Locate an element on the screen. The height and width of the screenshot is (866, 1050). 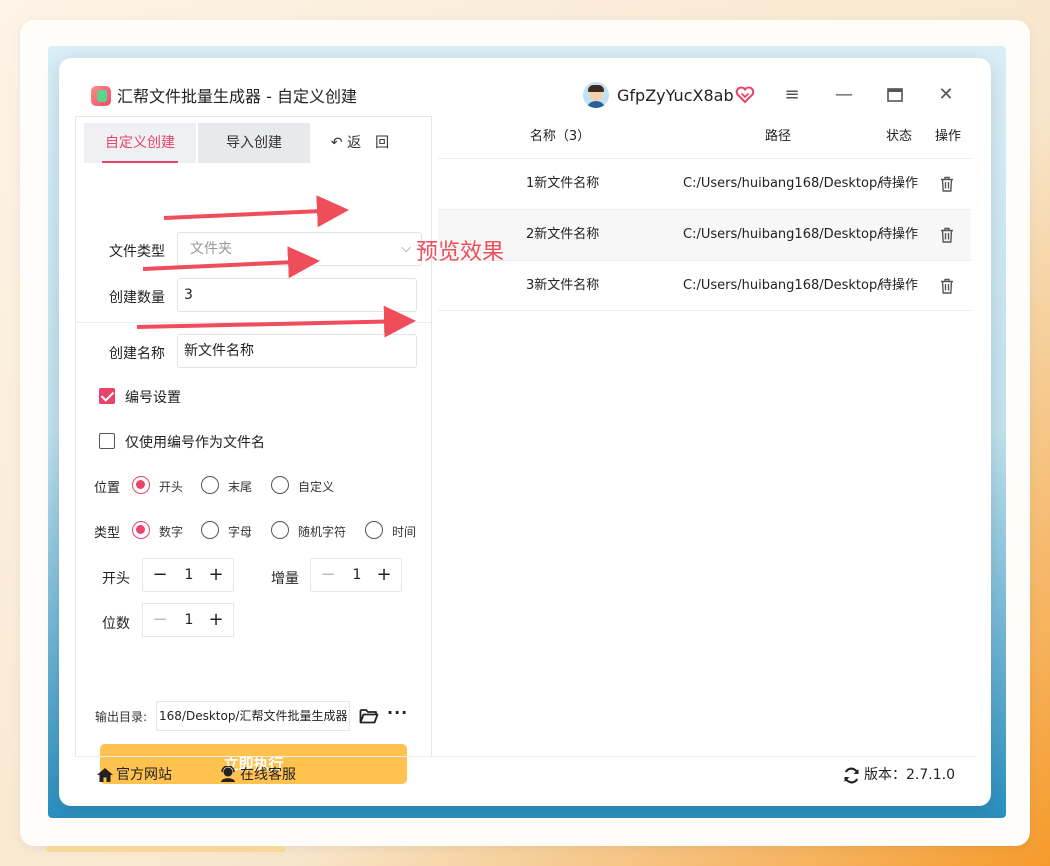
menu-icon: ≡ is located at coordinates (792, 95).